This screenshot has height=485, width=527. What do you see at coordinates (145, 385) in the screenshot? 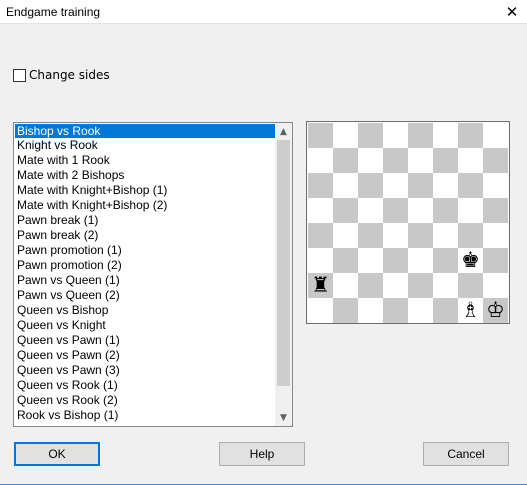
I see `list-item: Queen vs Rook (1)` at bounding box center [145, 385].